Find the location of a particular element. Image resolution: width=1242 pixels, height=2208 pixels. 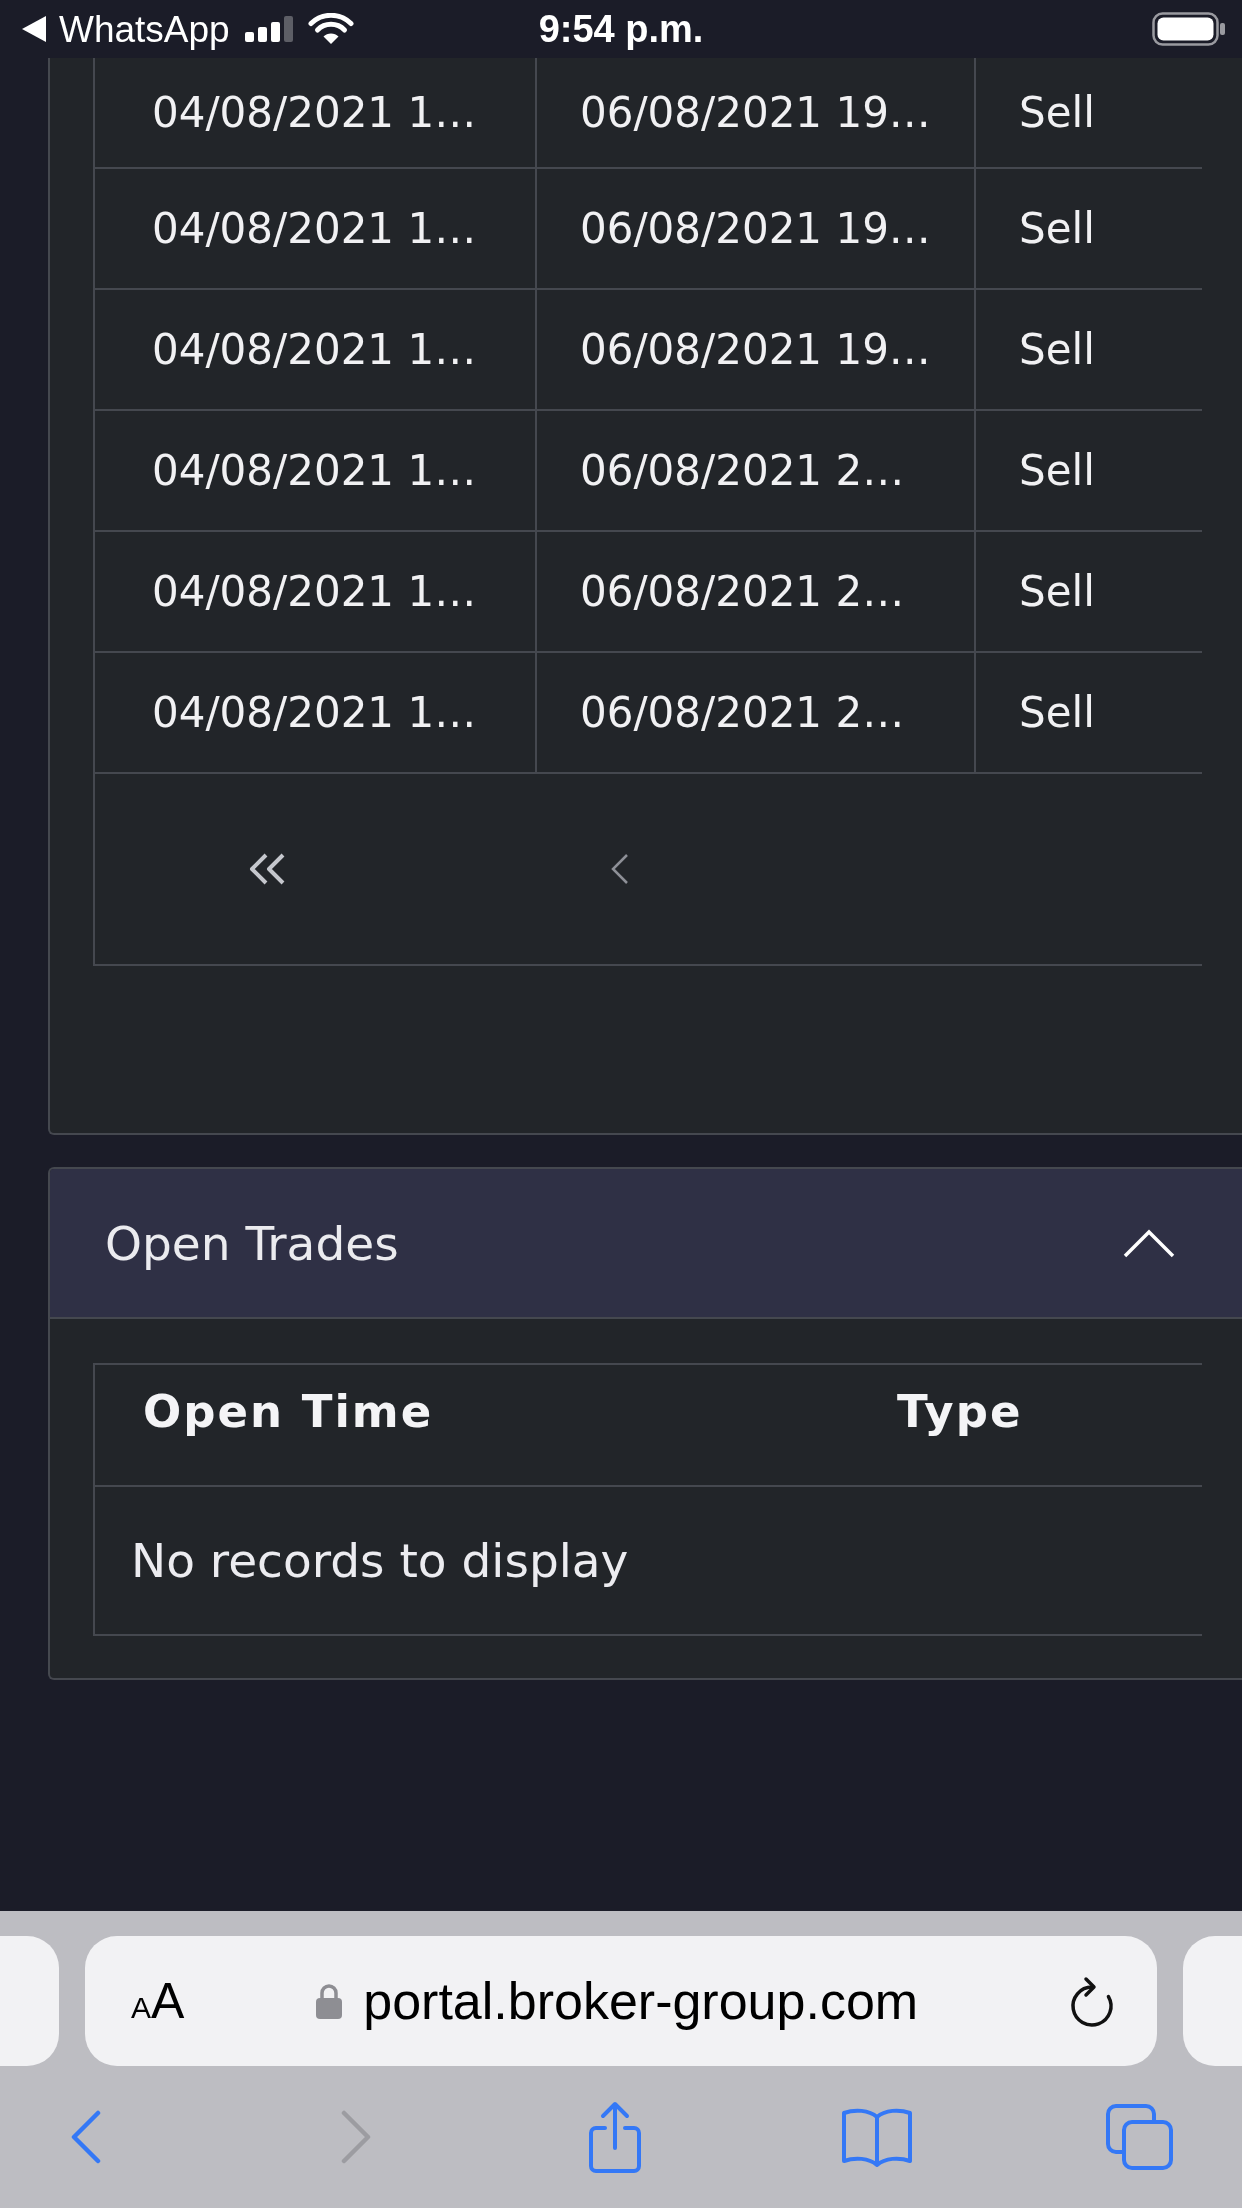

book-icon is located at coordinates (877, 2137).